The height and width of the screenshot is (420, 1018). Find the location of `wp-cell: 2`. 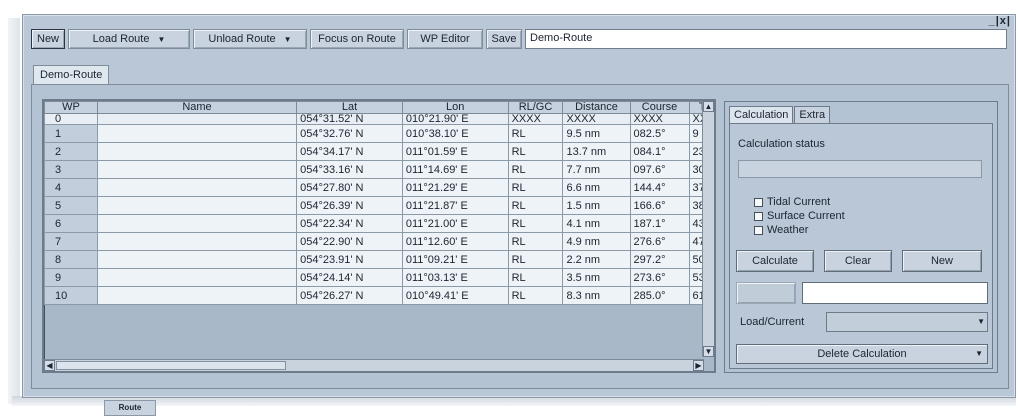

wp-cell: 2 is located at coordinates (71, 151).